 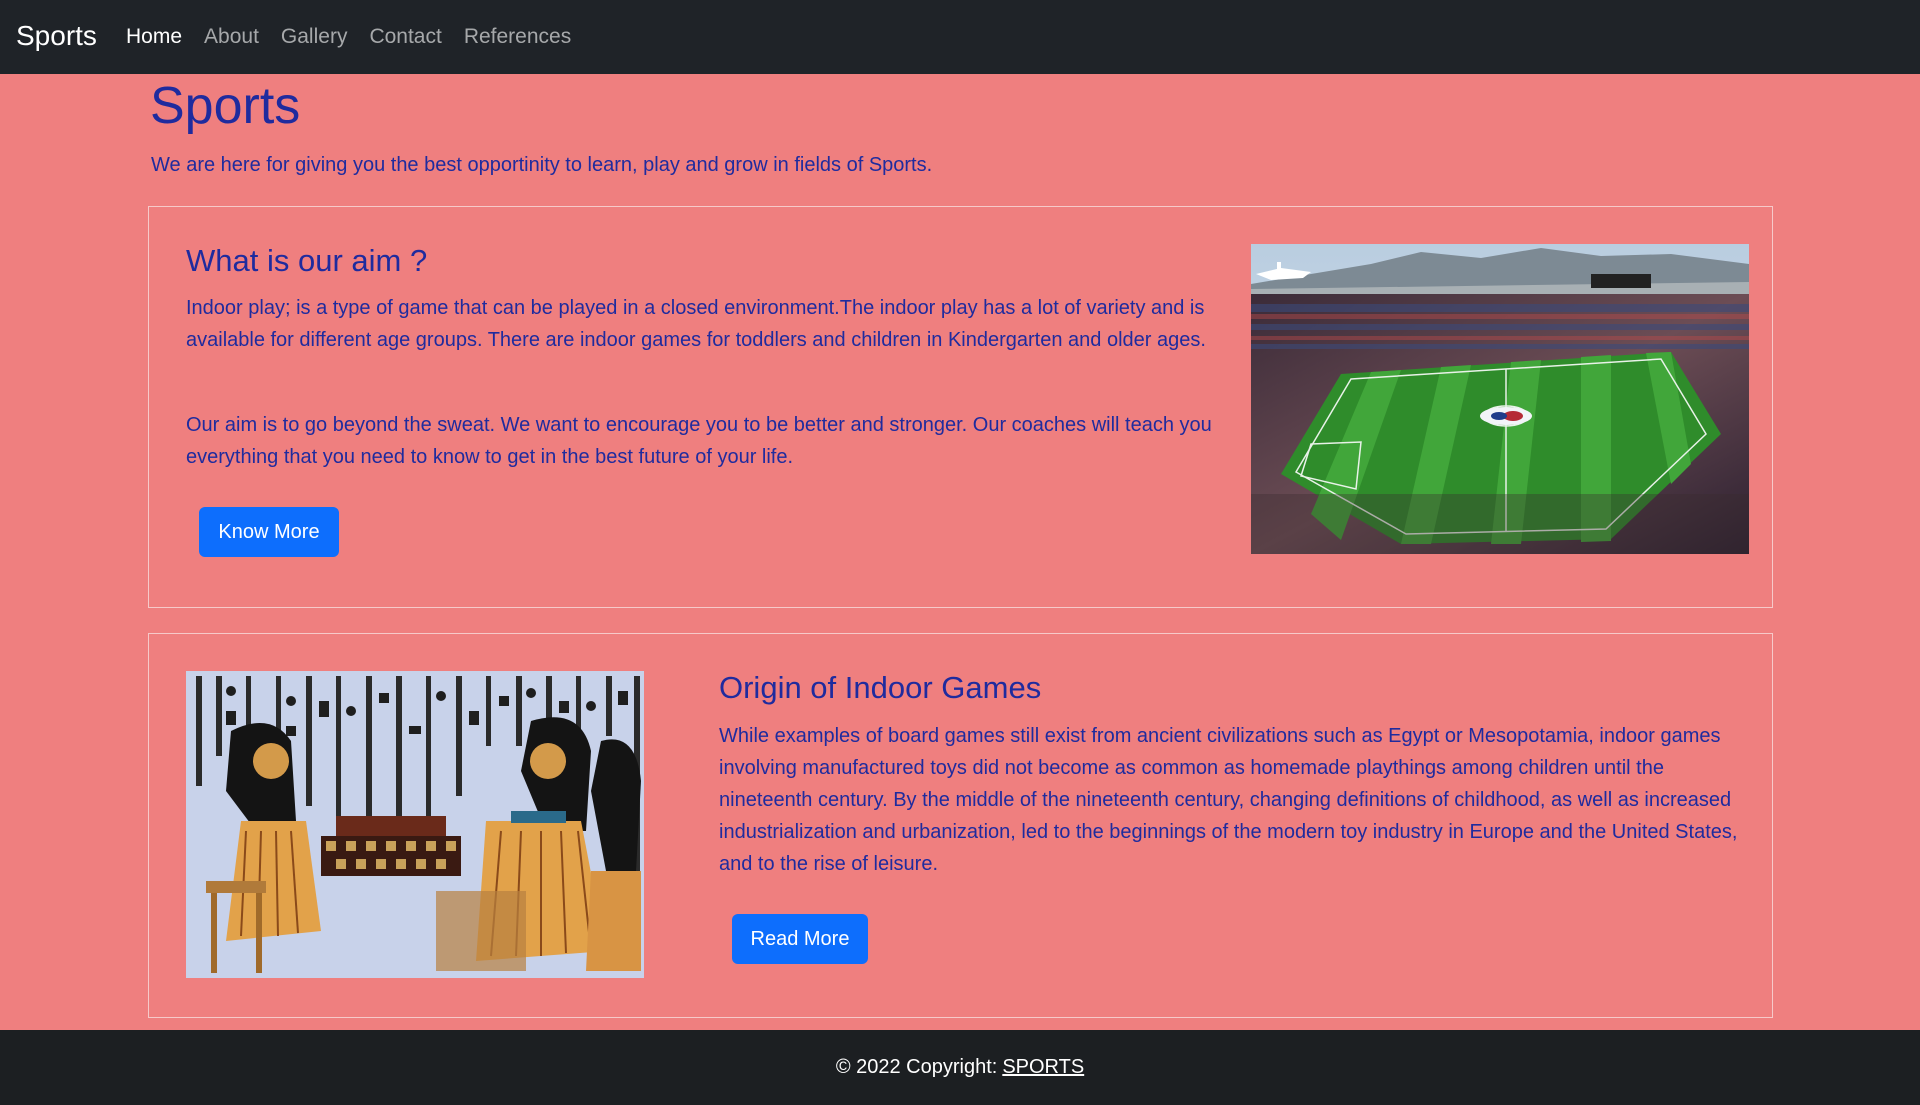 What do you see at coordinates (359, 37) in the screenshot?
I see `nav-links: Home About Gallery Contact References` at bounding box center [359, 37].